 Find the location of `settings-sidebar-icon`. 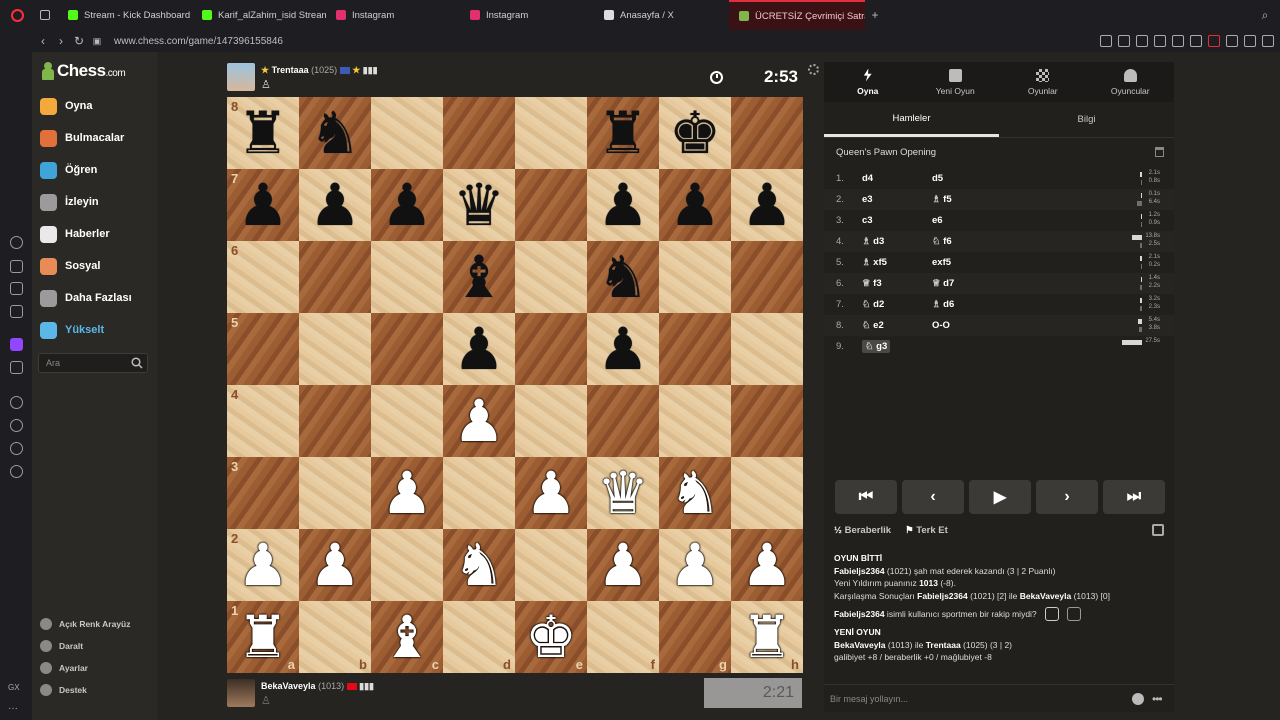

settings-sidebar-icon is located at coordinates (16, 471).